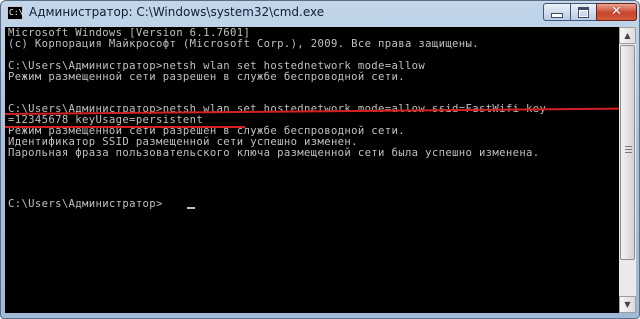  I want to click on minimize-button, so click(556, 12).